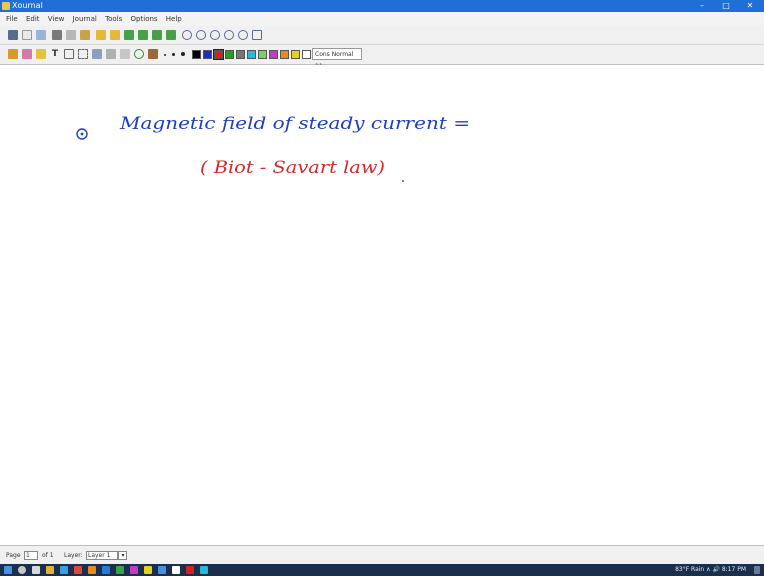 The width and height of the screenshot is (764, 576). Describe the element at coordinates (174, 19) in the screenshot. I see `menu-help: Help` at that location.